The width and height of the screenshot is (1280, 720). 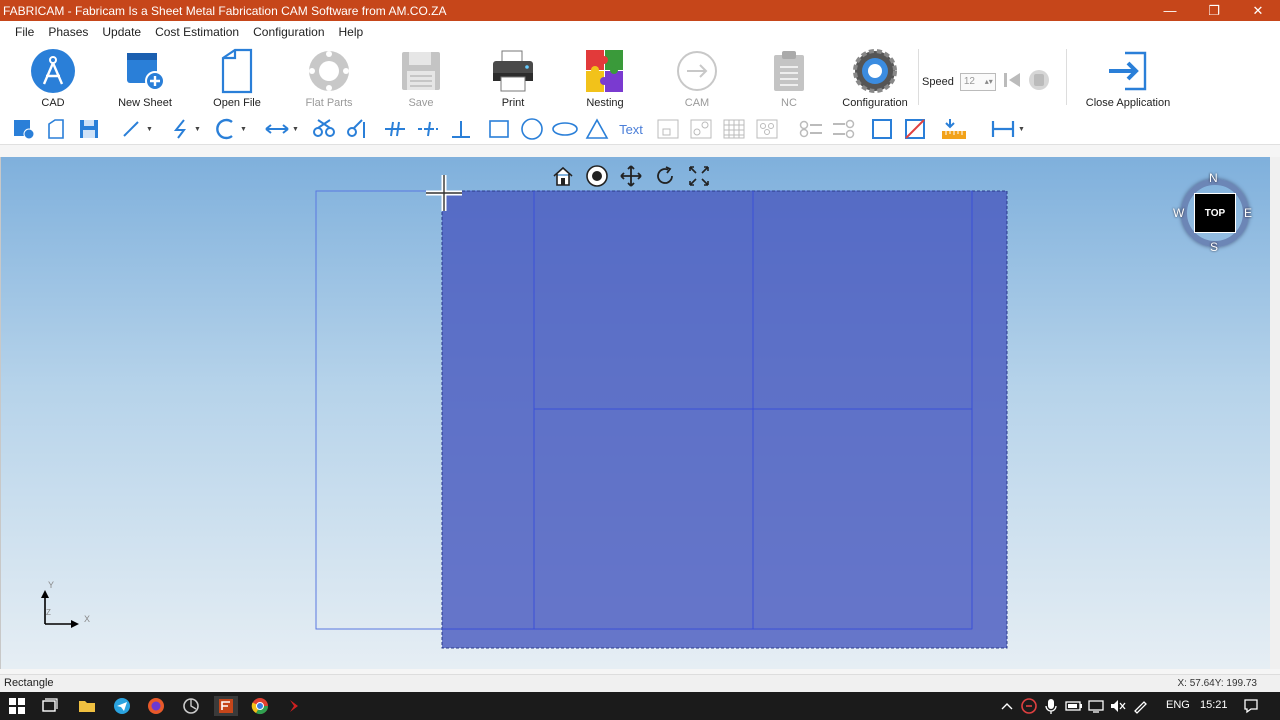 I want to click on rectangle-tool, so click(x=499, y=129).